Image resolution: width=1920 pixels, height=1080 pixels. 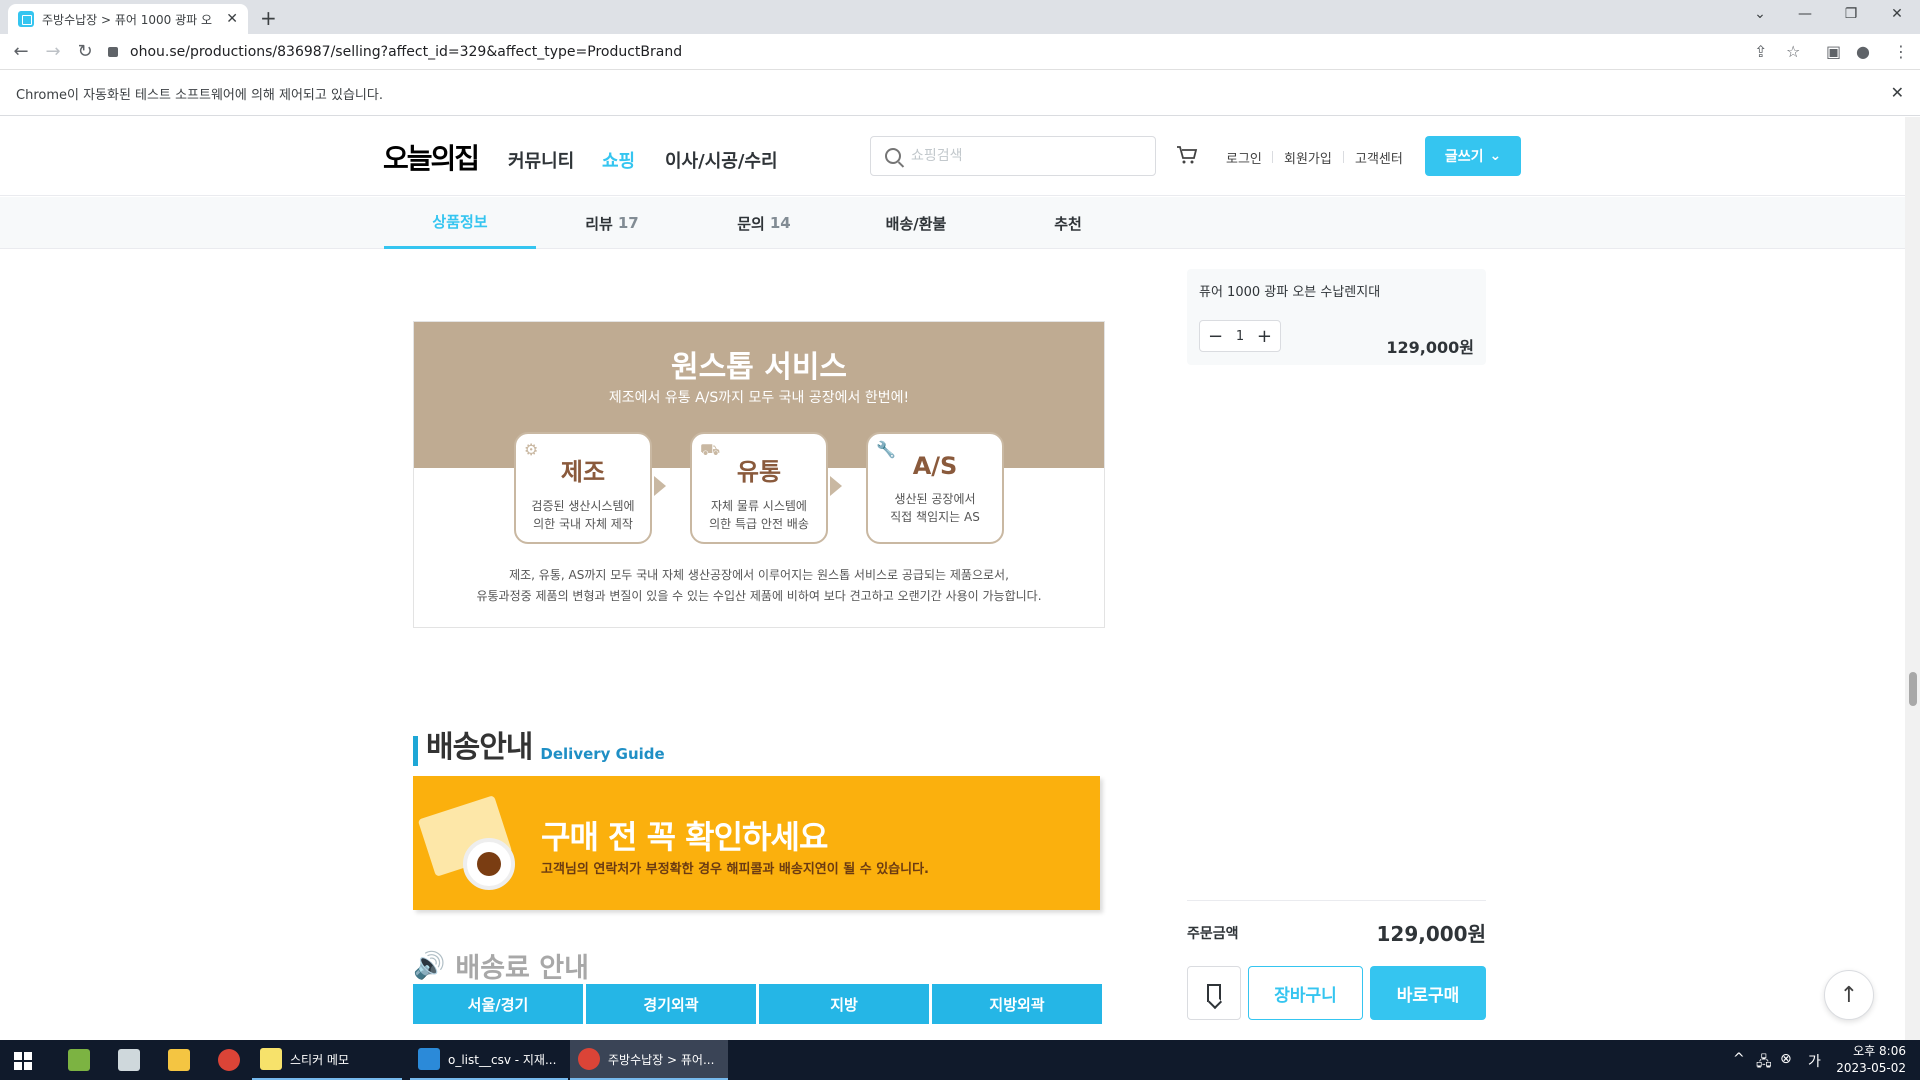 What do you see at coordinates (26, 19) in the screenshot?
I see `site-favicon-icon` at bounding box center [26, 19].